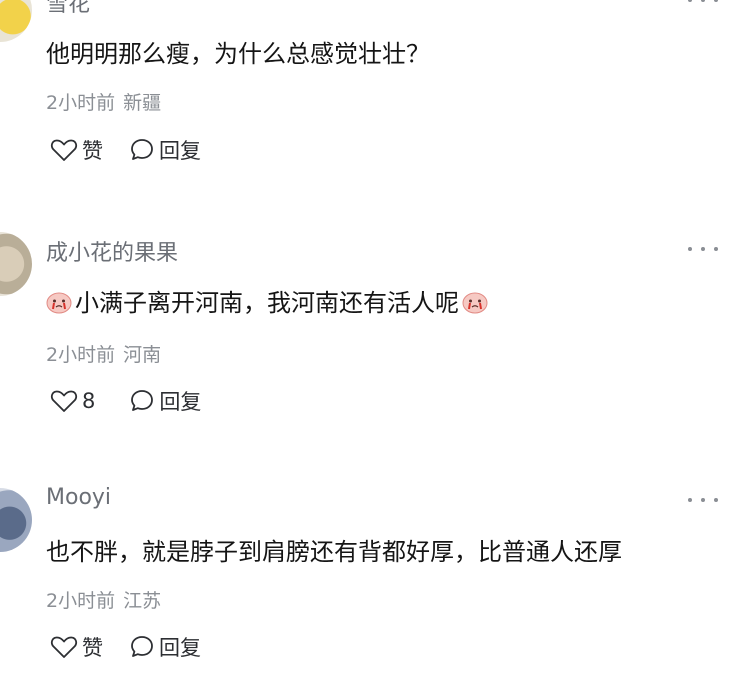 The width and height of the screenshot is (740, 678). I want to click on username: Mooyi, so click(78, 497).